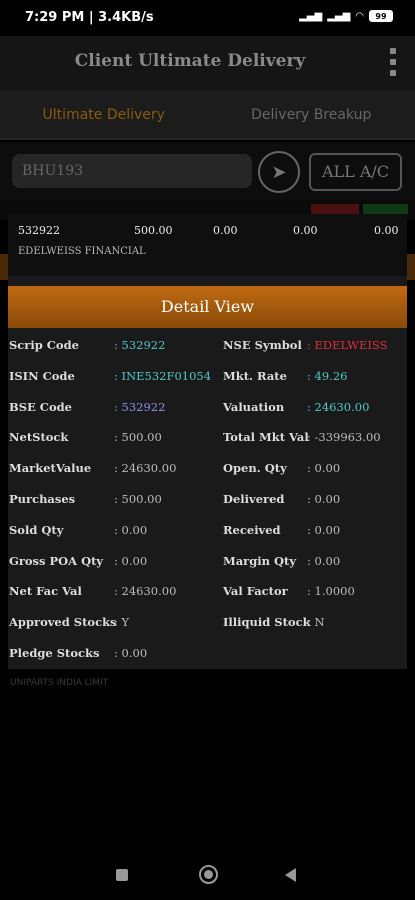  What do you see at coordinates (207, 18) in the screenshot?
I see `status-bar: 7:29 PM | 3.4KB/s ▂▄▆ ▂▄▆ ◠ 99` at bounding box center [207, 18].